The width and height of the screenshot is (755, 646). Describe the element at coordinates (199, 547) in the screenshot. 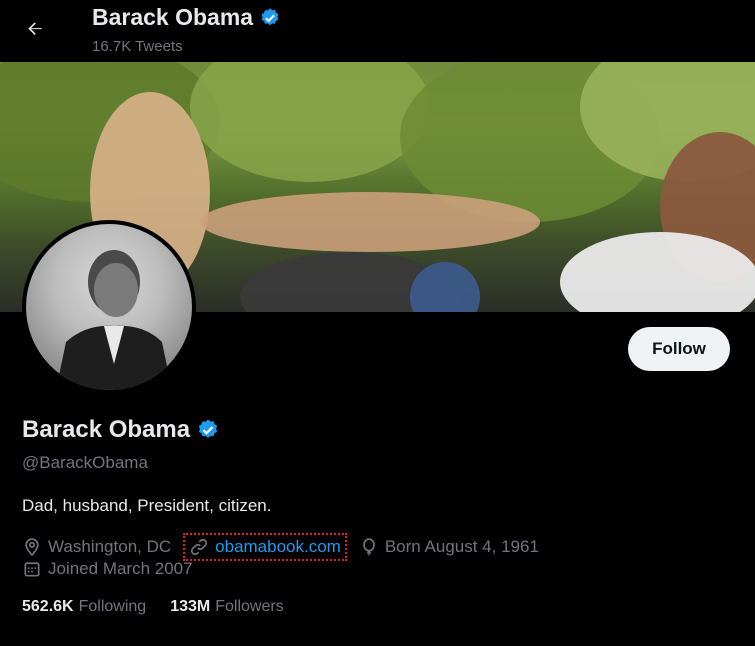

I see `link-icon` at that location.